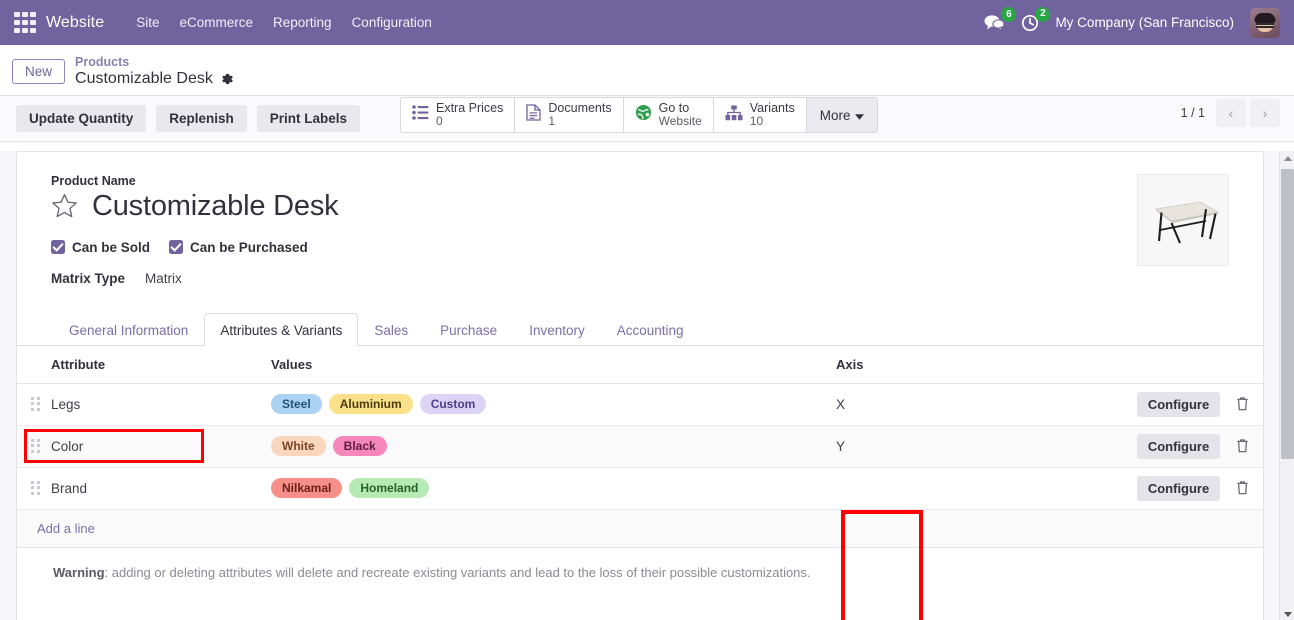 This screenshot has height=620, width=1294. I want to click on can-be-sold-checkbox: Can be Sold, so click(100, 247).